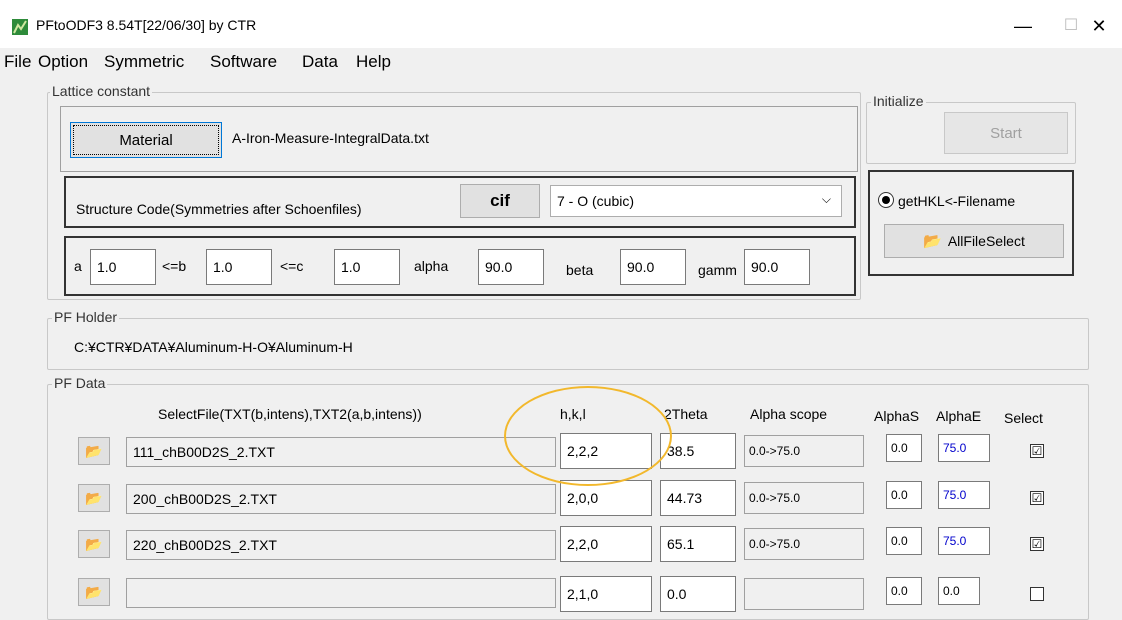 The height and width of the screenshot is (620, 1122). I want to click on row3-alphaE-input: 75.0, so click(964, 541).